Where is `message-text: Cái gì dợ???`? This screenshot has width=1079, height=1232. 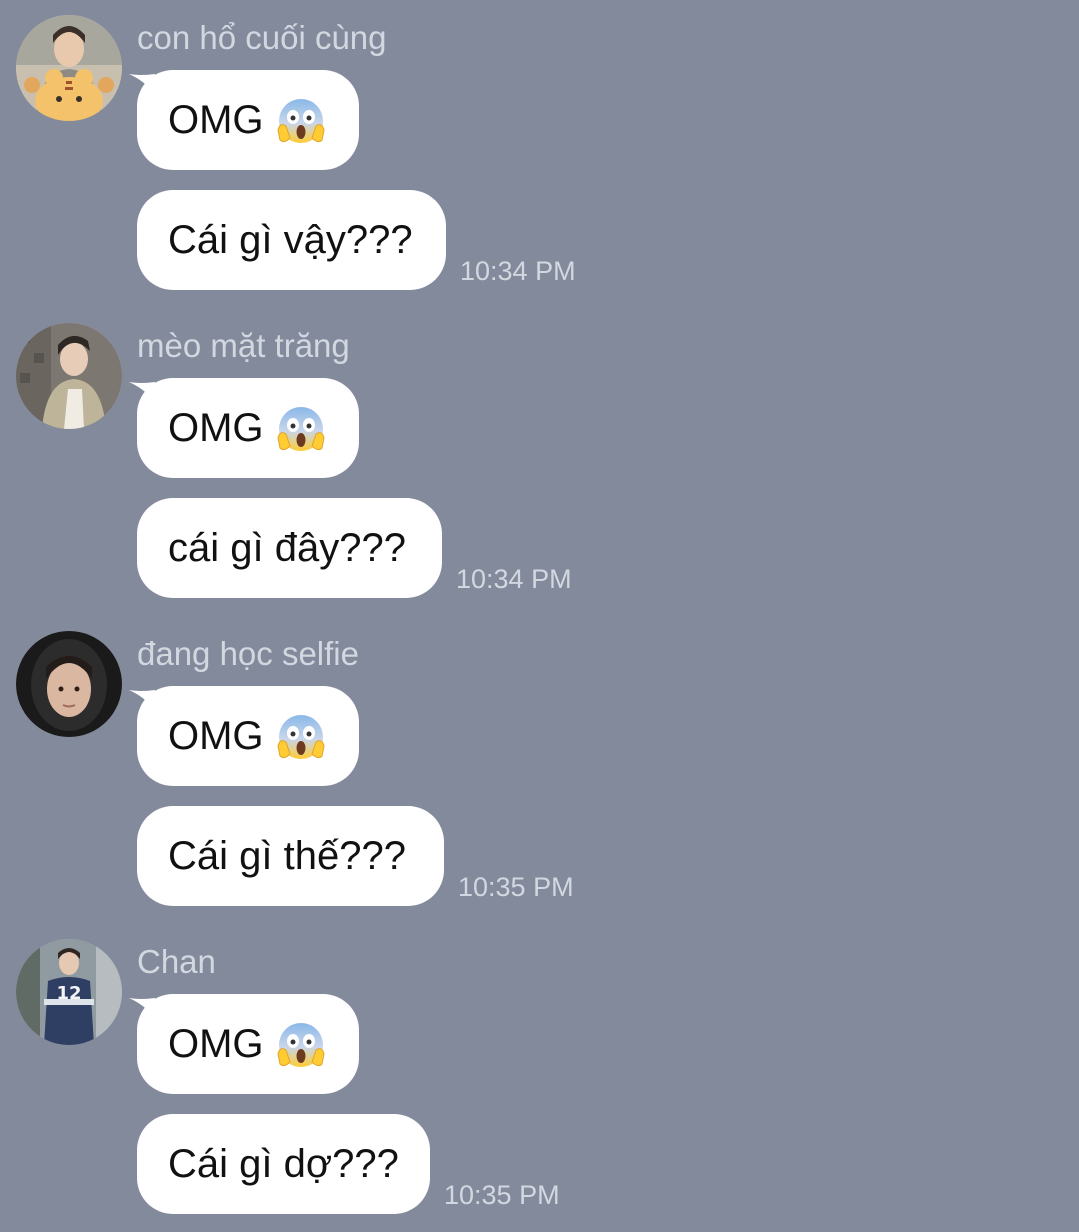 message-text: Cái gì dợ??? is located at coordinates (283, 1163).